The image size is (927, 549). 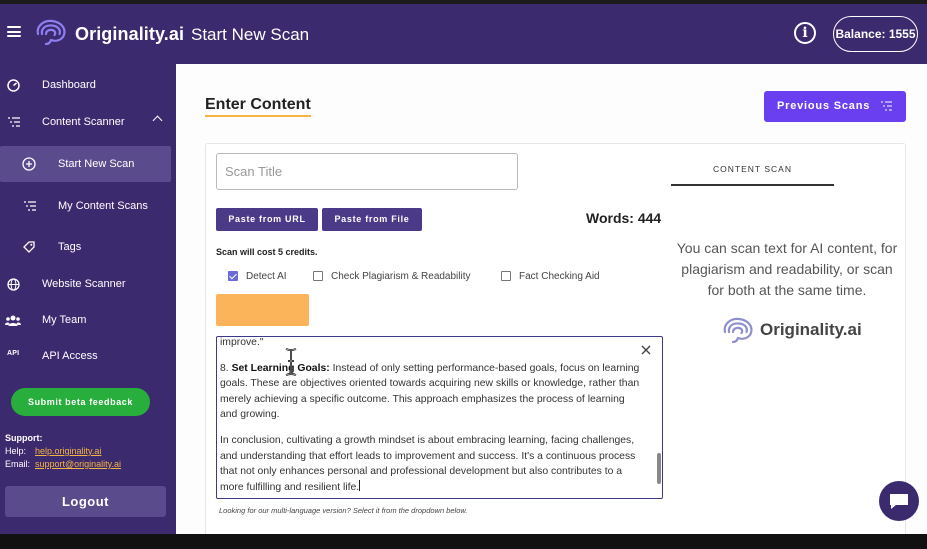 I want to click on support-help-row: Help: help.originality.ai, so click(x=53, y=451).